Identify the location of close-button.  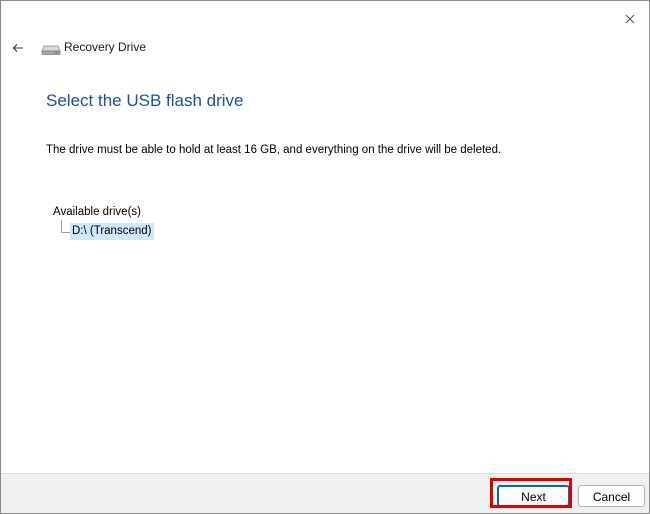
(630, 19).